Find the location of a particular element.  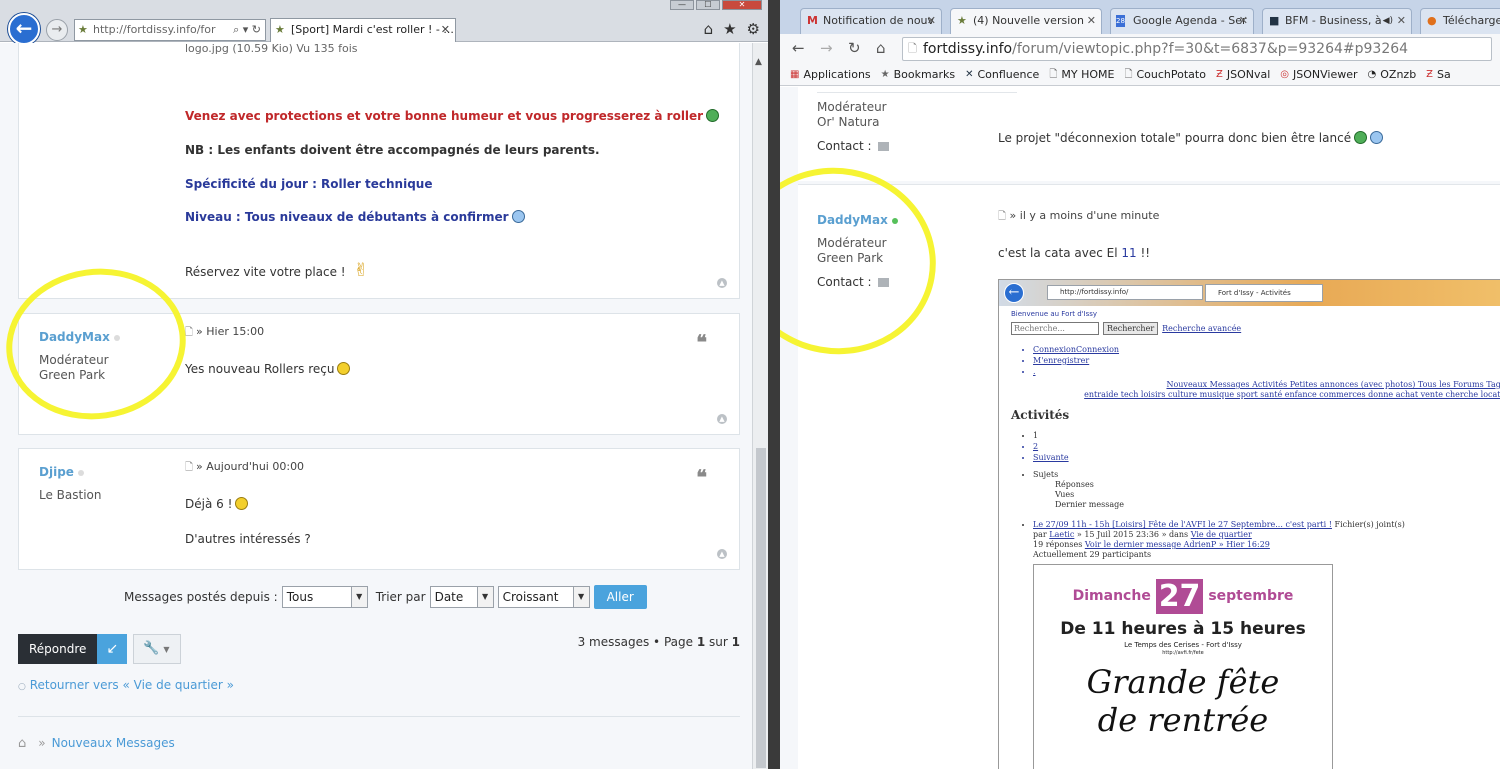

forward-button: → is located at coordinates (57, 30).